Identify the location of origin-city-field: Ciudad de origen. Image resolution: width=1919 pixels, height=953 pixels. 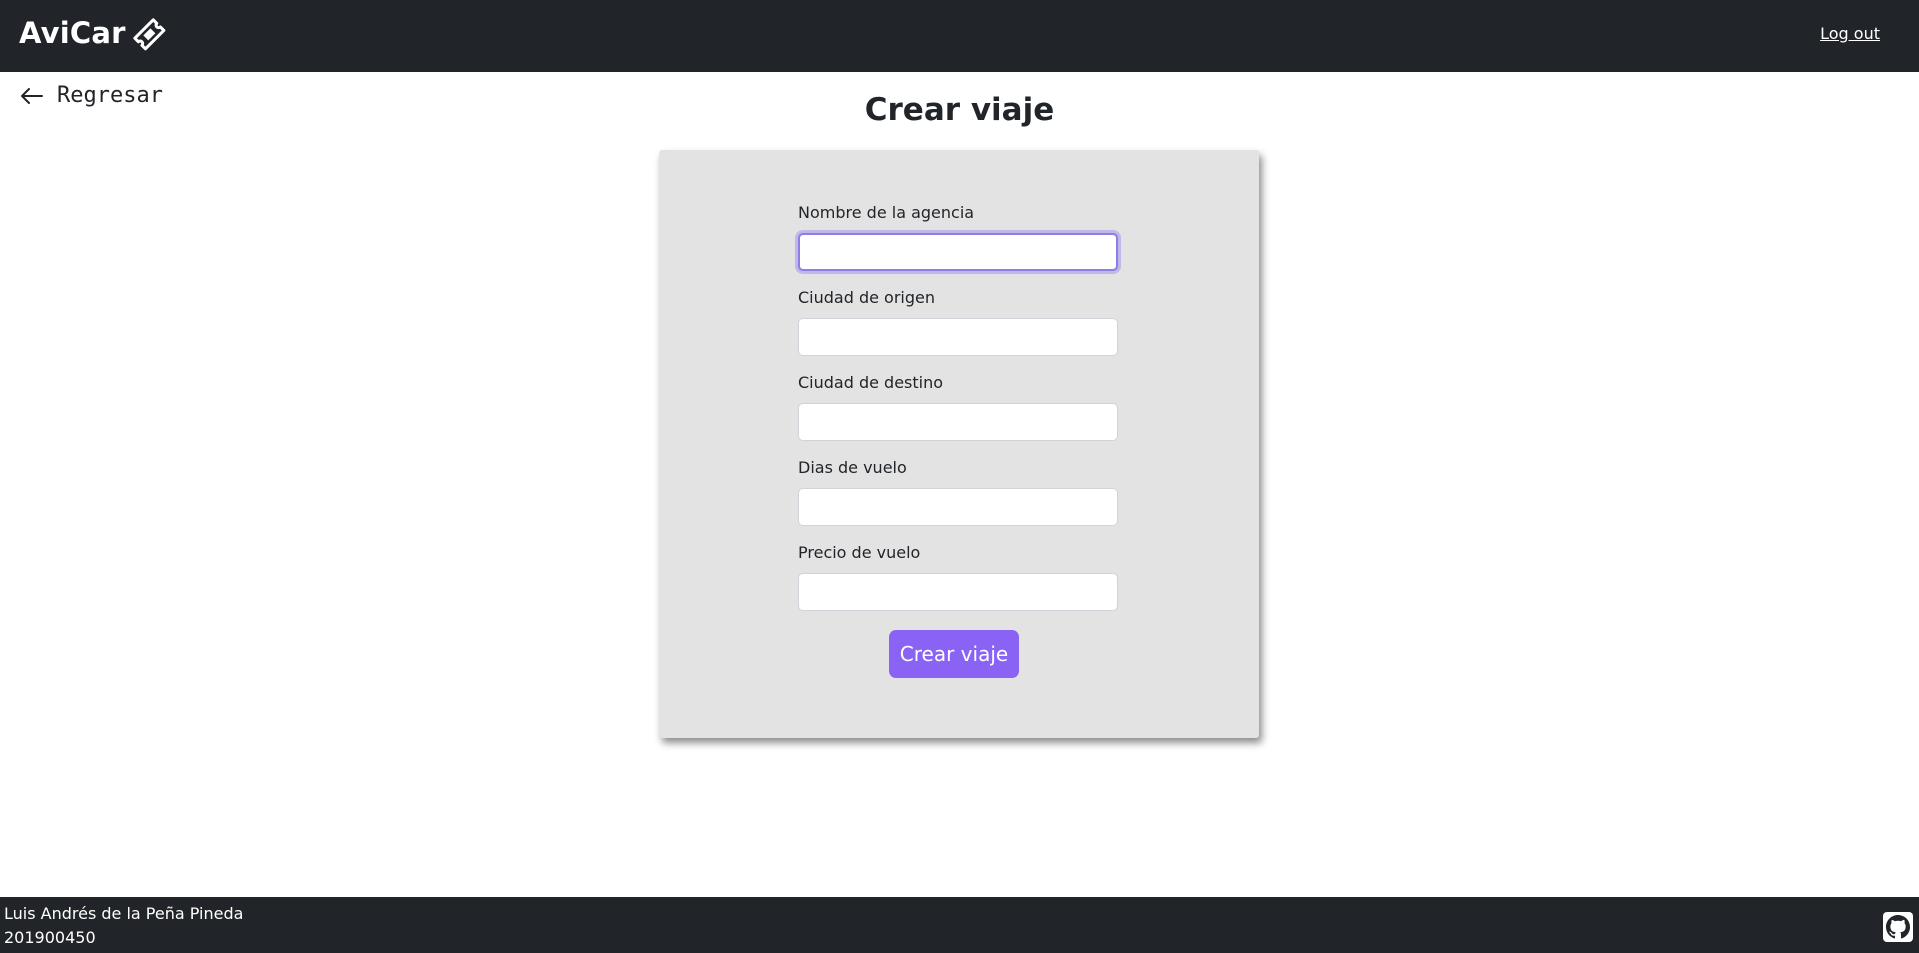
(958, 322).